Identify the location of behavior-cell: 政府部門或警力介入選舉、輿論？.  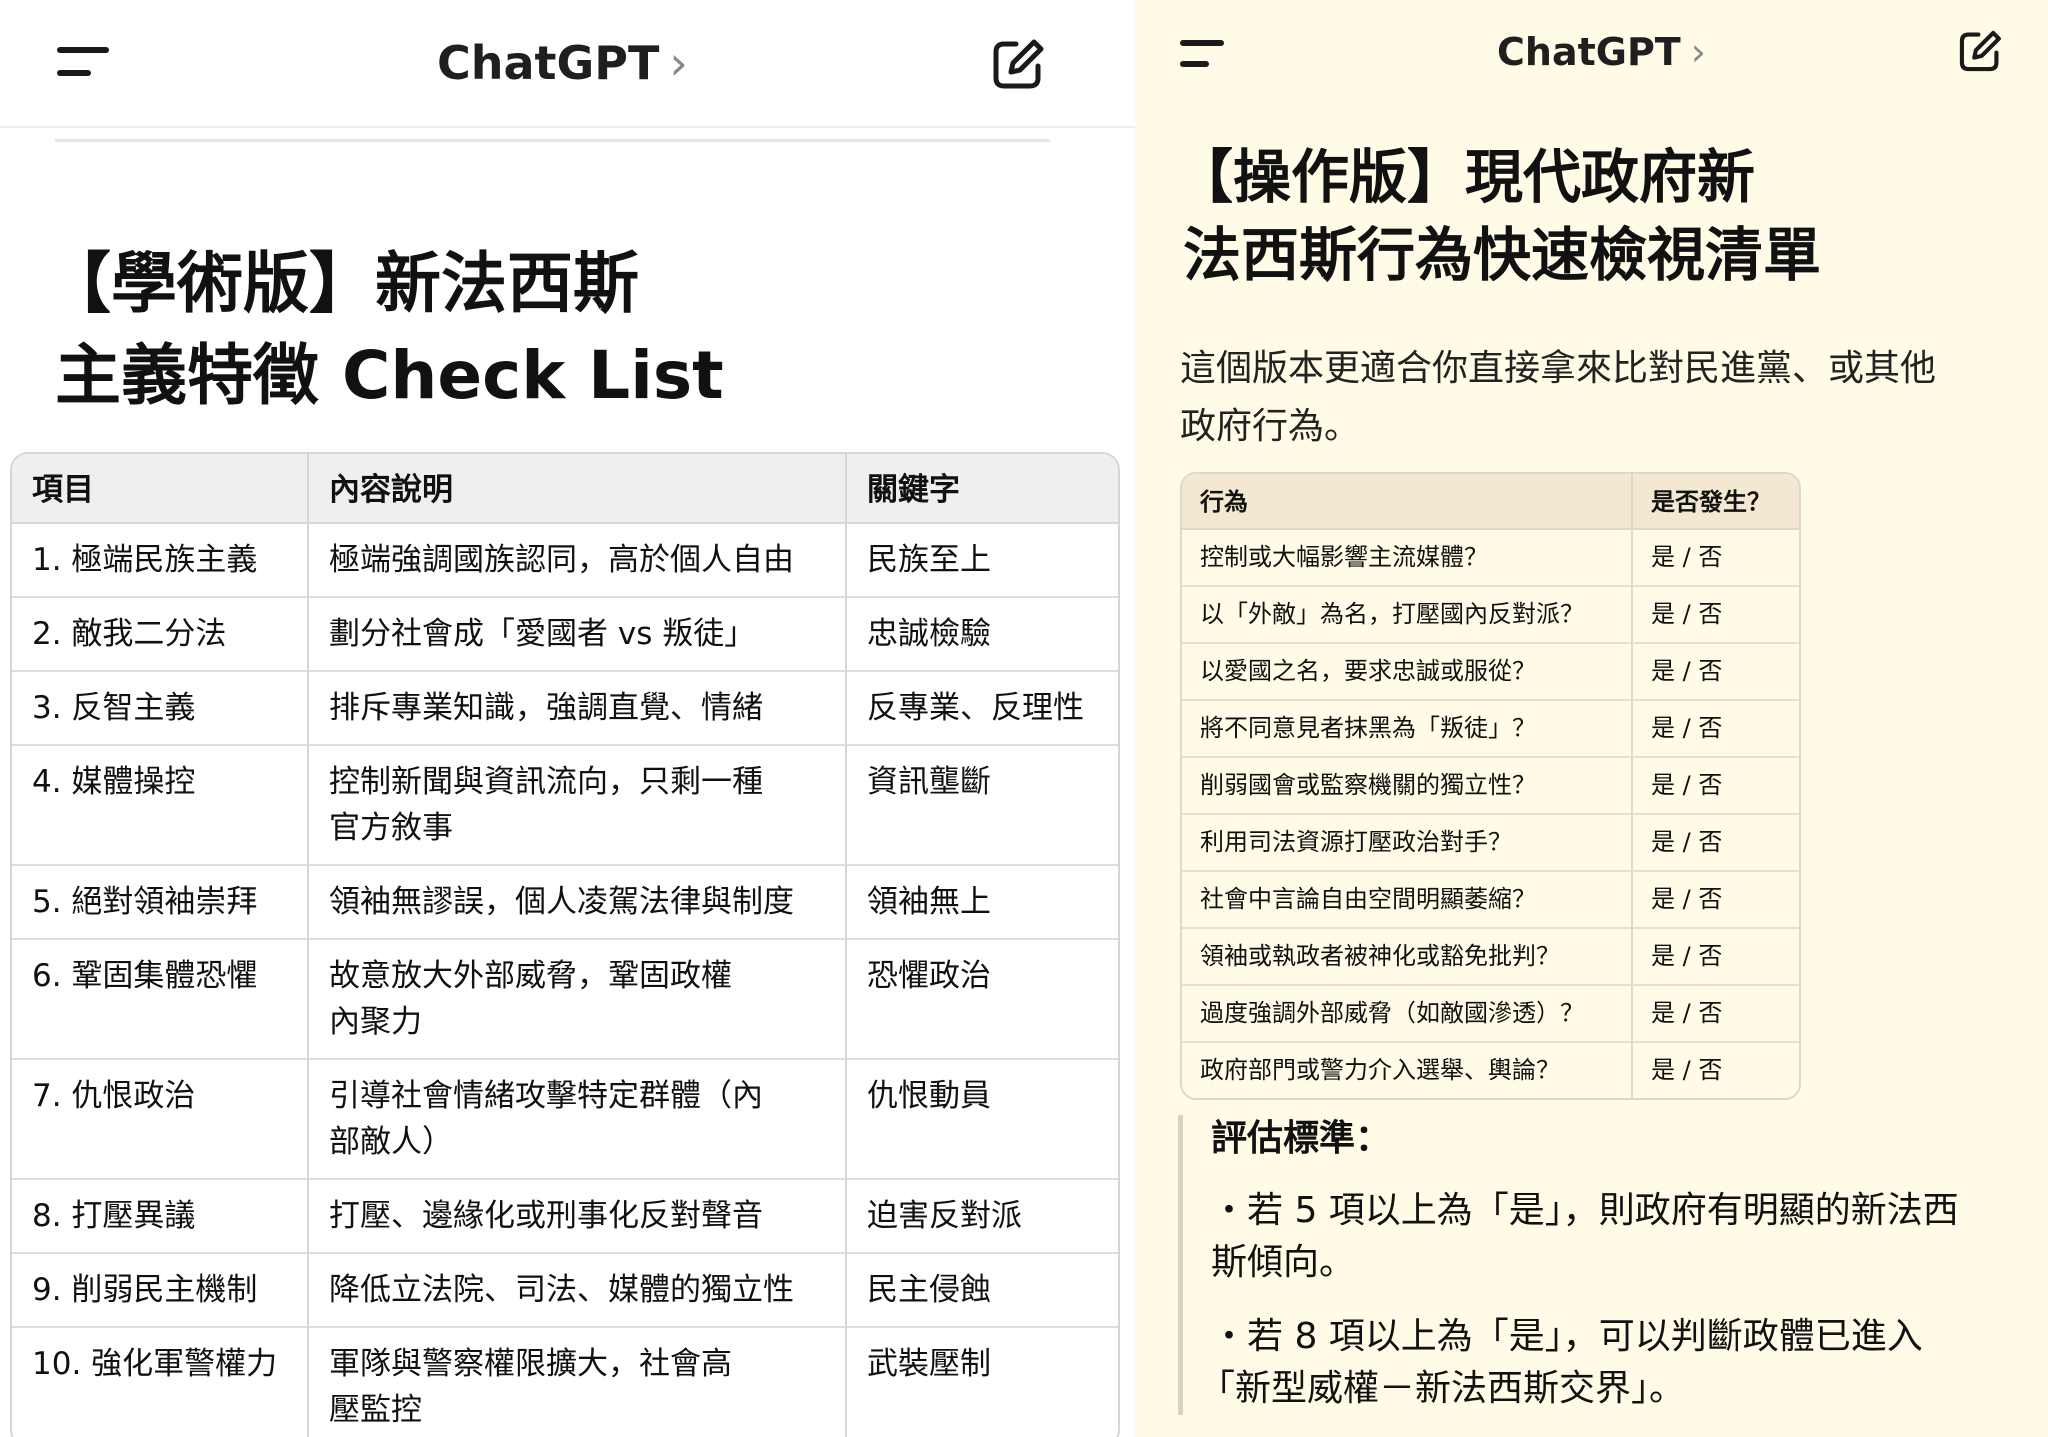
(1406, 1069).